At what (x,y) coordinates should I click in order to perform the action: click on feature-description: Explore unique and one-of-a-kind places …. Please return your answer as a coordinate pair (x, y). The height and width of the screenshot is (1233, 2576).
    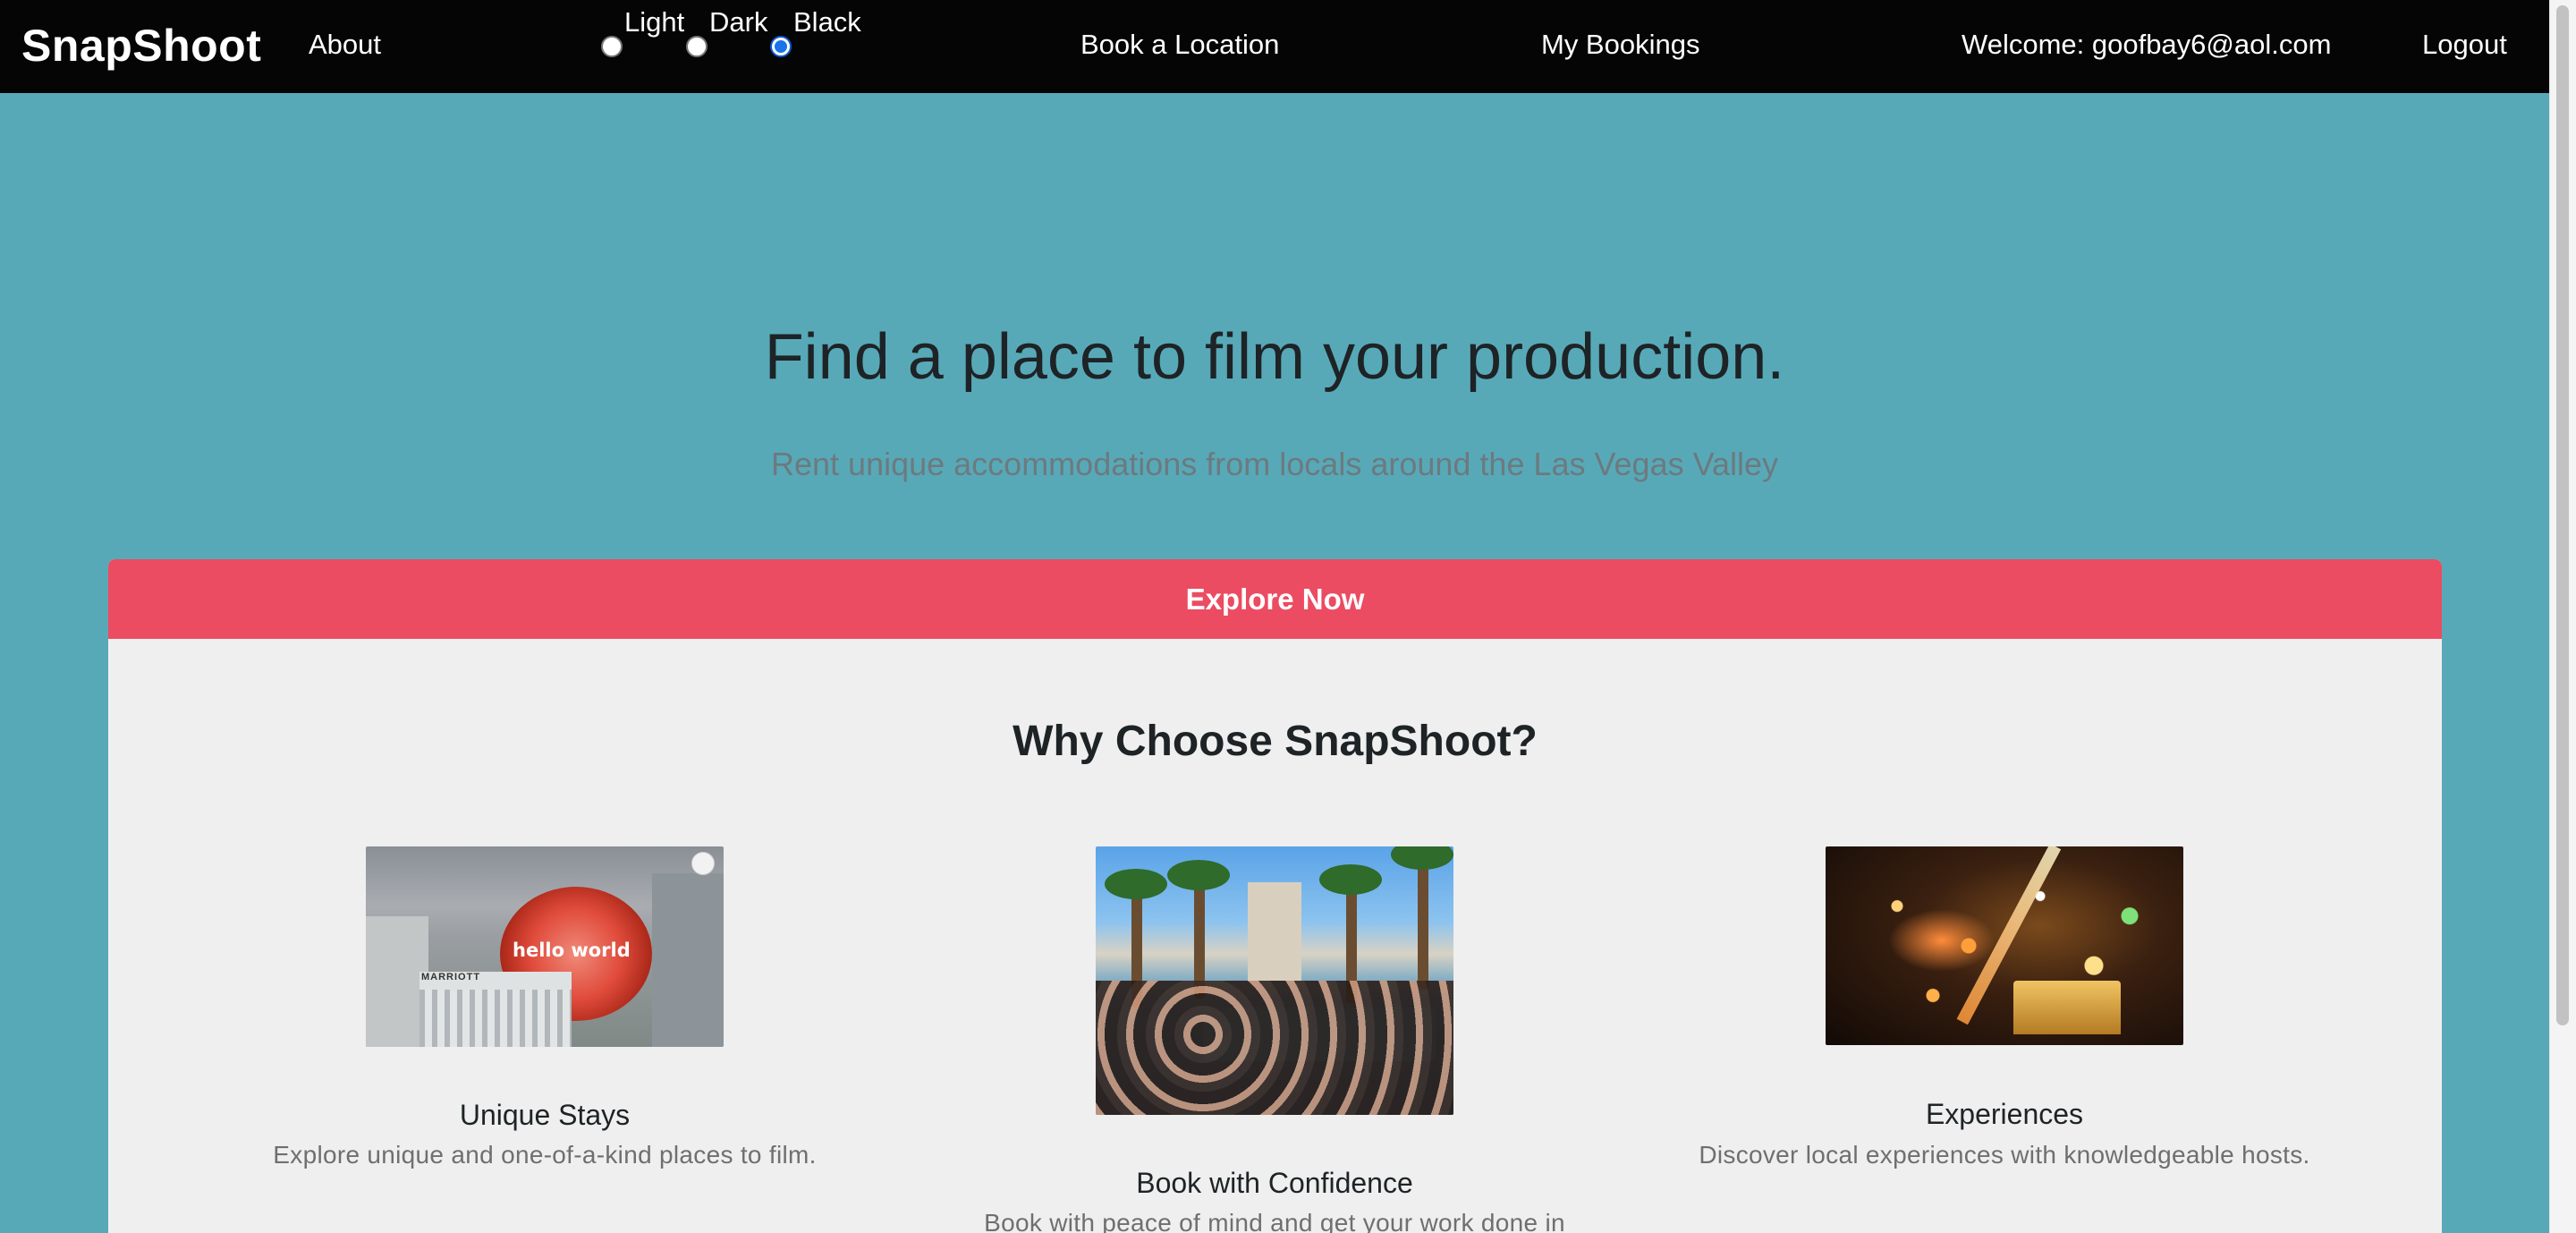
    Looking at the image, I should click on (545, 1155).